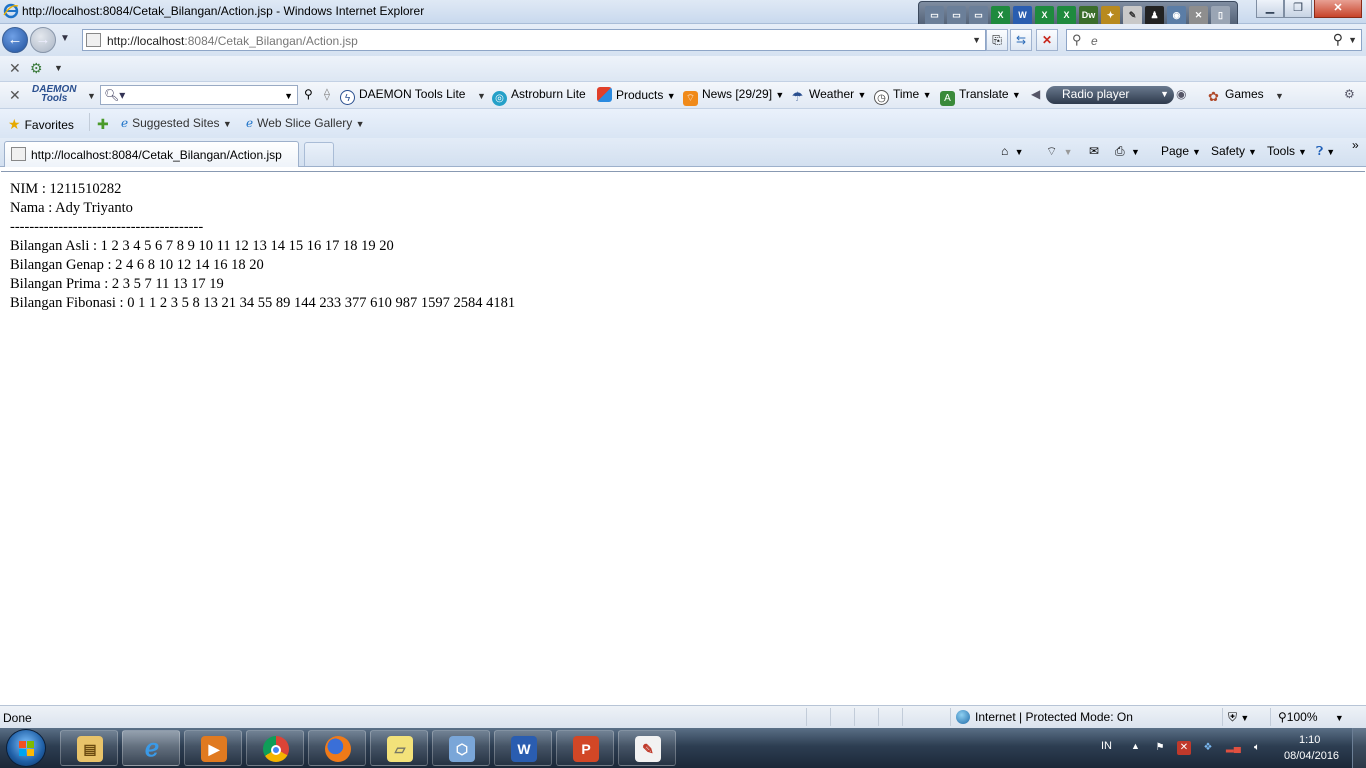 Image resolution: width=1366 pixels, height=768 pixels. What do you see at coordinates (1208, 748) in the screenshot?
I see `dropbox-icon: ❖` at bounding box center [1208, 748].